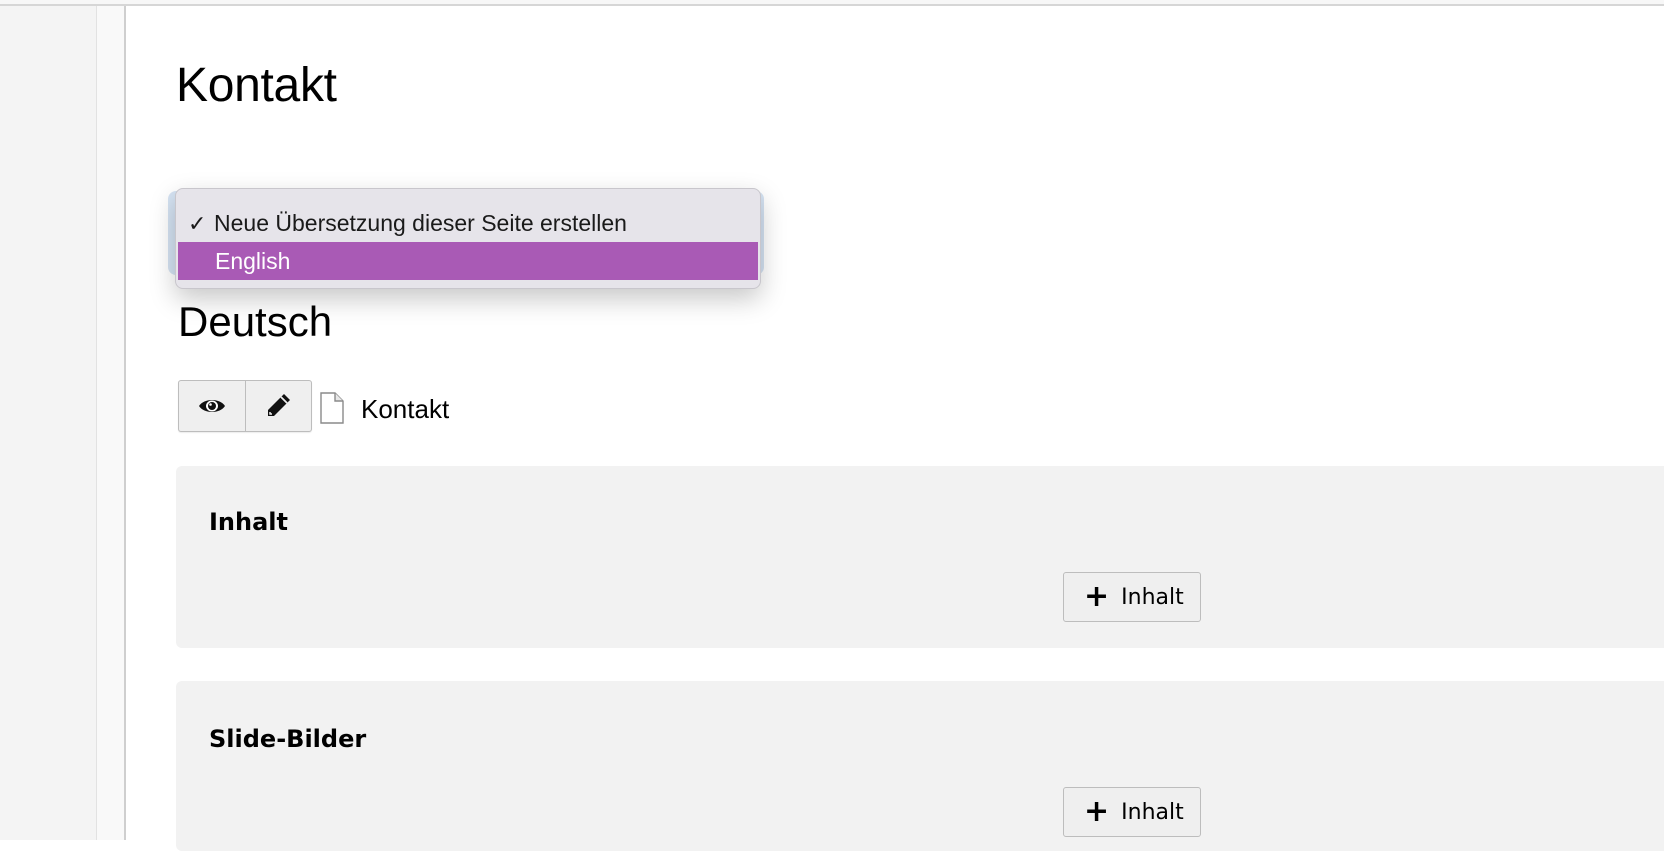  Describe the element at coordinates (468, 261) in the screenshot. I see `dropdown-option-english: English` at that location.